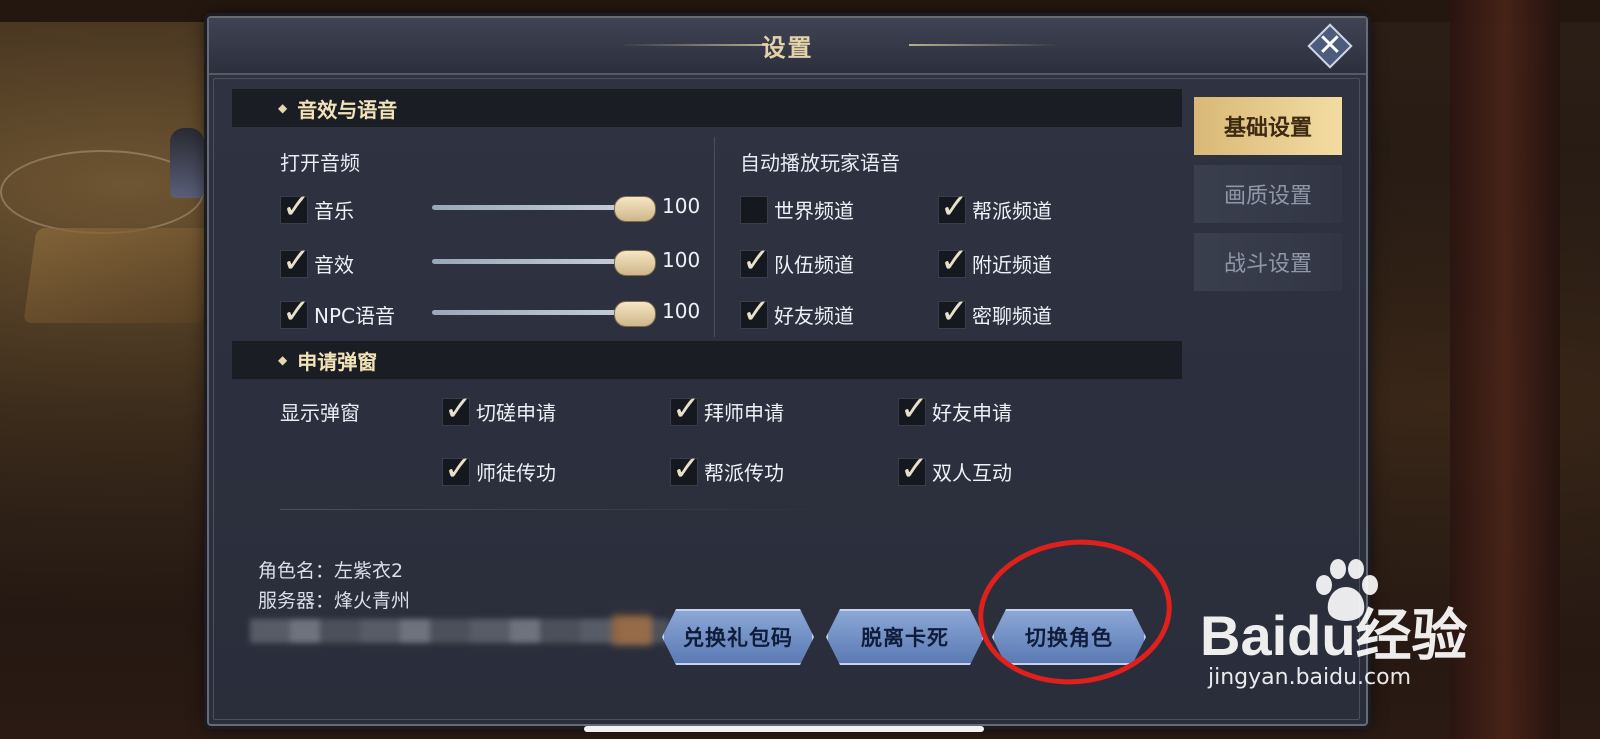  What do you see at coordinates (681, 311) in the screenshot?
I see `npc-voice-volume-value: 100` at bounding box center [681, 311].